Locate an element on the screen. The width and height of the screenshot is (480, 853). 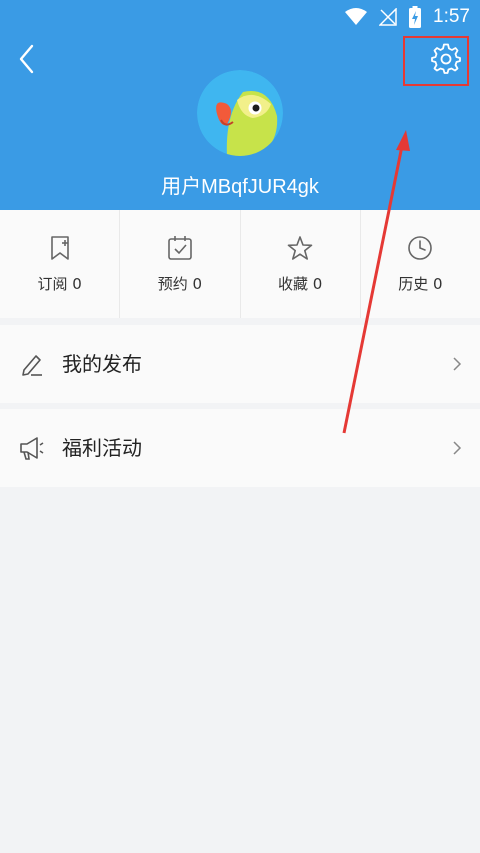
stat-history: 历史 0 is located at coordinates (420, 264).